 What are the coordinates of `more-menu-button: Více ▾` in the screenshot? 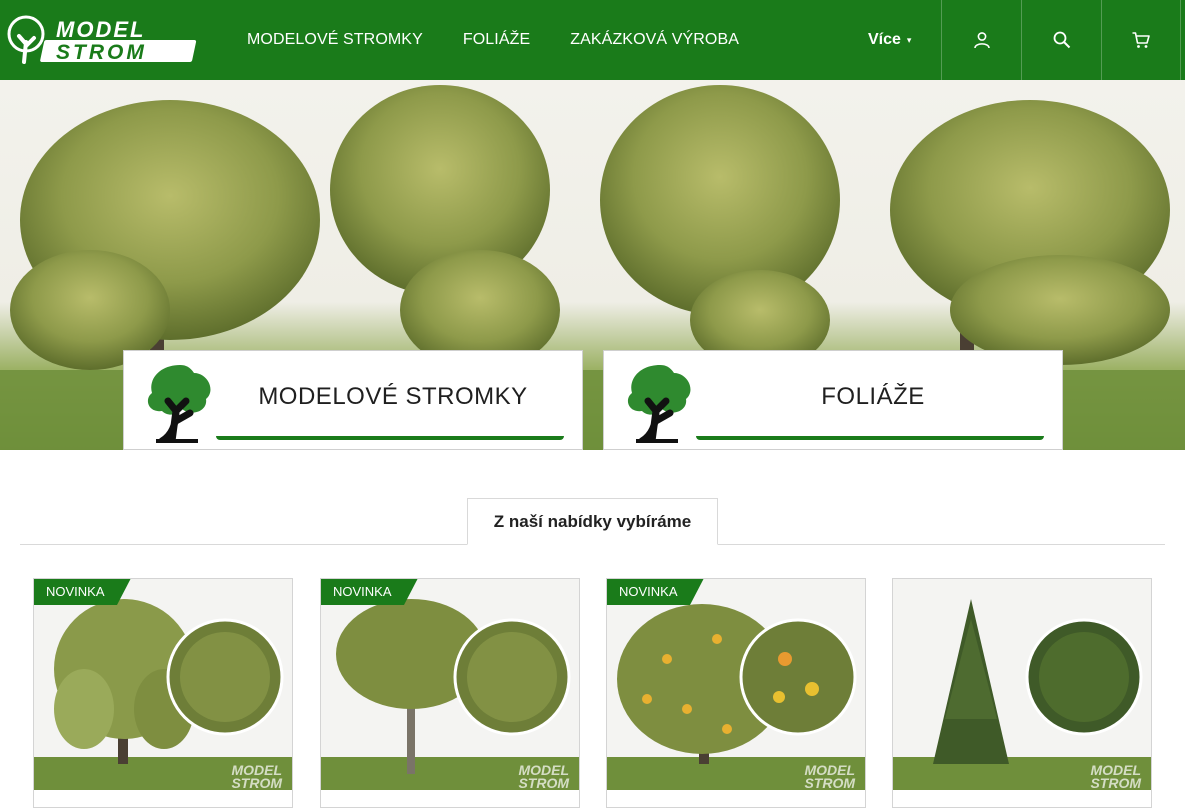 It's located at (889, 40).